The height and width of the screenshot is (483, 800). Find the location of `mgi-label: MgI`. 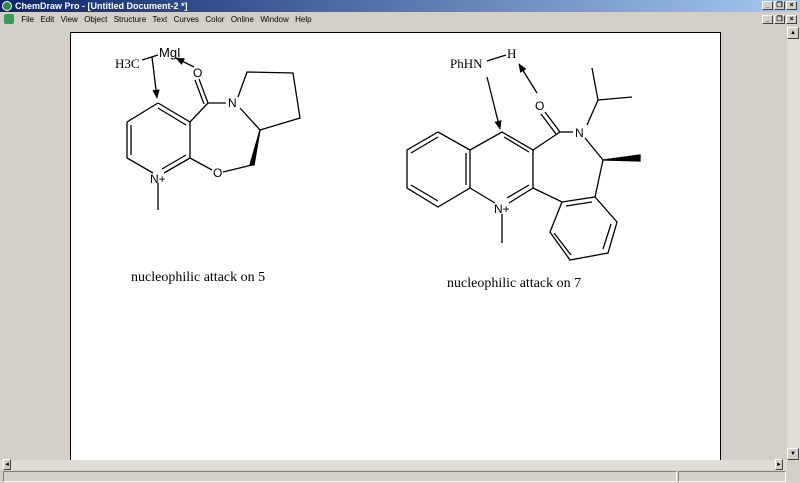

mgi-label: MgI is located at coordinates (170, 52).